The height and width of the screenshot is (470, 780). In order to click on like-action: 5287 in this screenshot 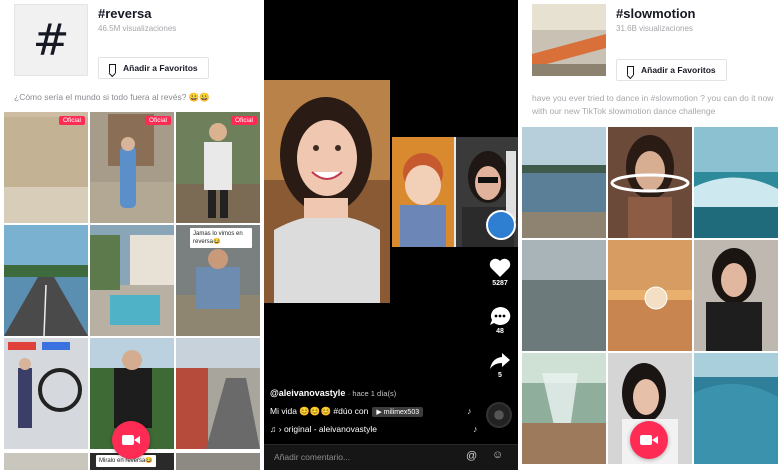, I will do `click(500, 272)`.